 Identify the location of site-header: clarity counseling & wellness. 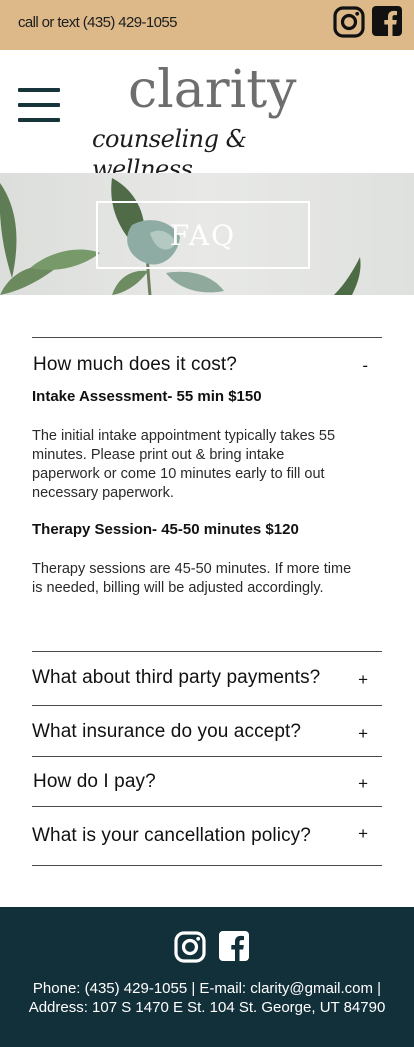
(207, 116).